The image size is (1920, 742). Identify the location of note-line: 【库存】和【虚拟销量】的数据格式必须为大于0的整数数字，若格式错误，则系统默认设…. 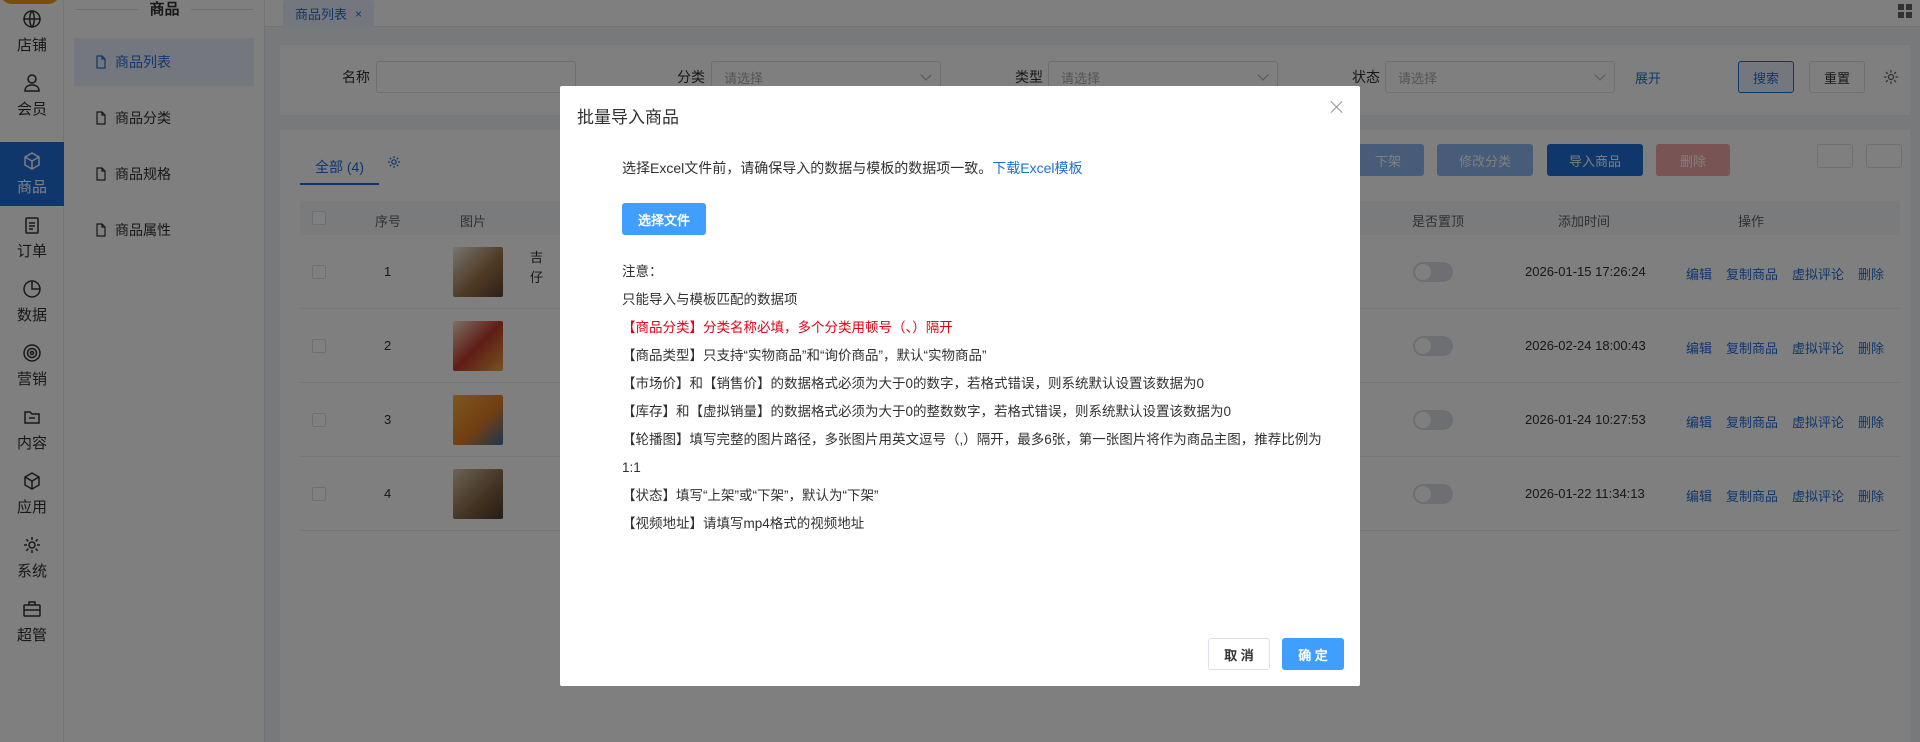
(927, 411).